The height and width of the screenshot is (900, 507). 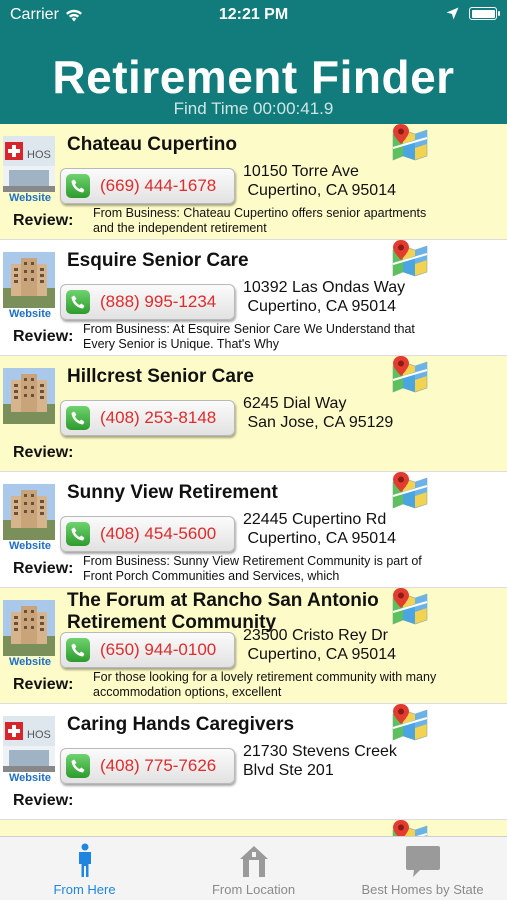 I want to click on speech-bubble-icon, so click(x=422, y=861).